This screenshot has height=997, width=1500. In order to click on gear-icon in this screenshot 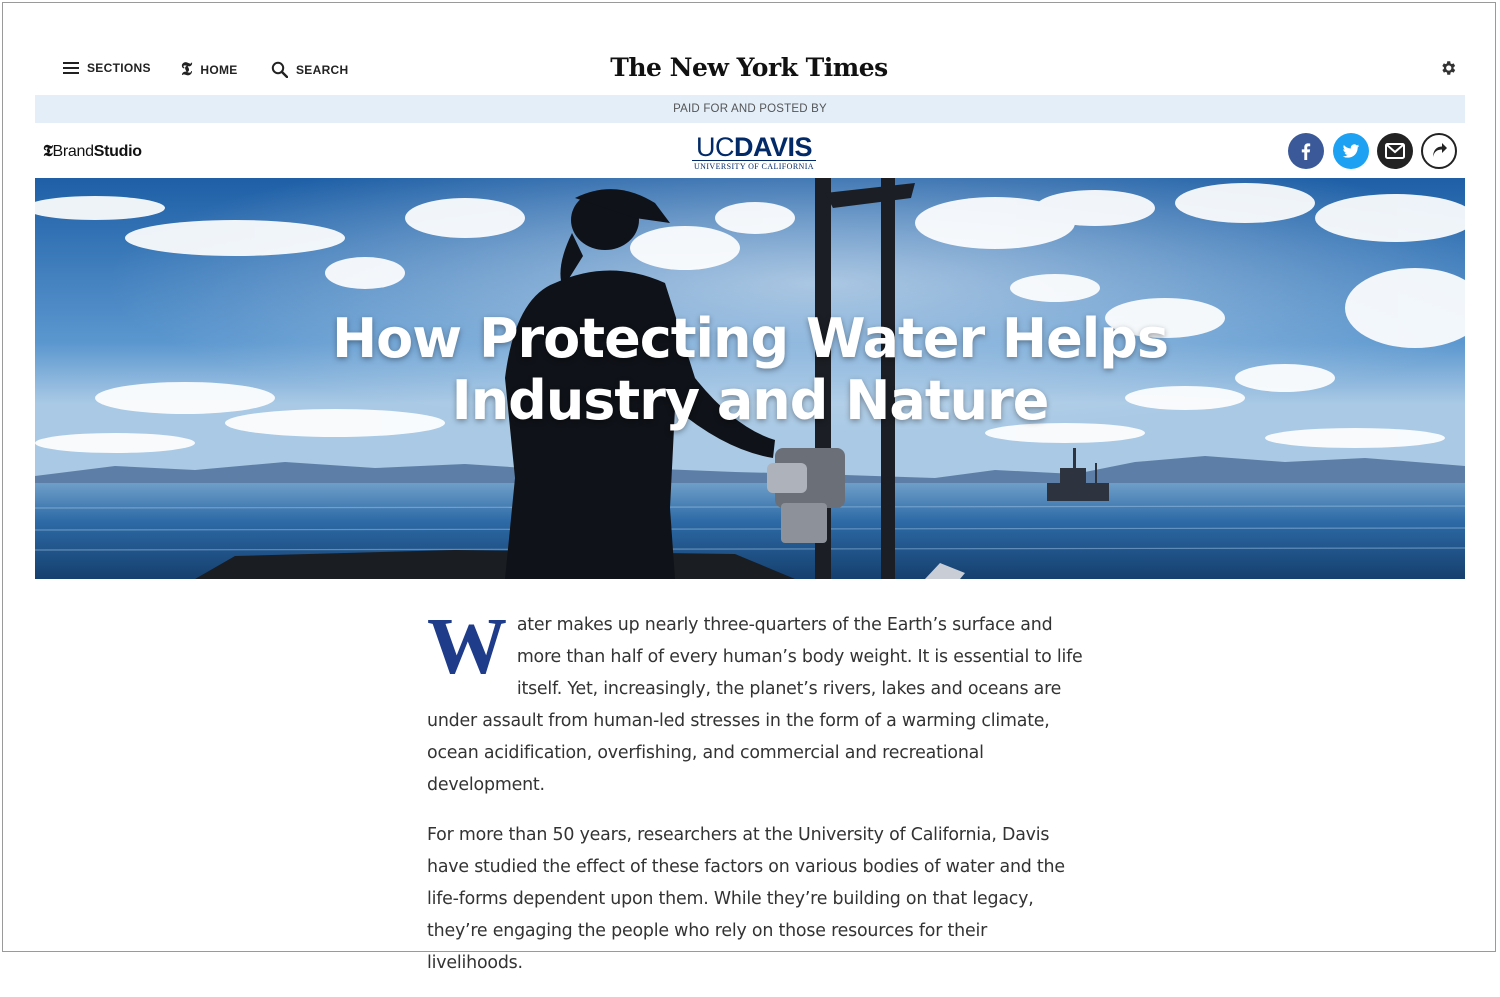, I will do `click(1448, 68)`.